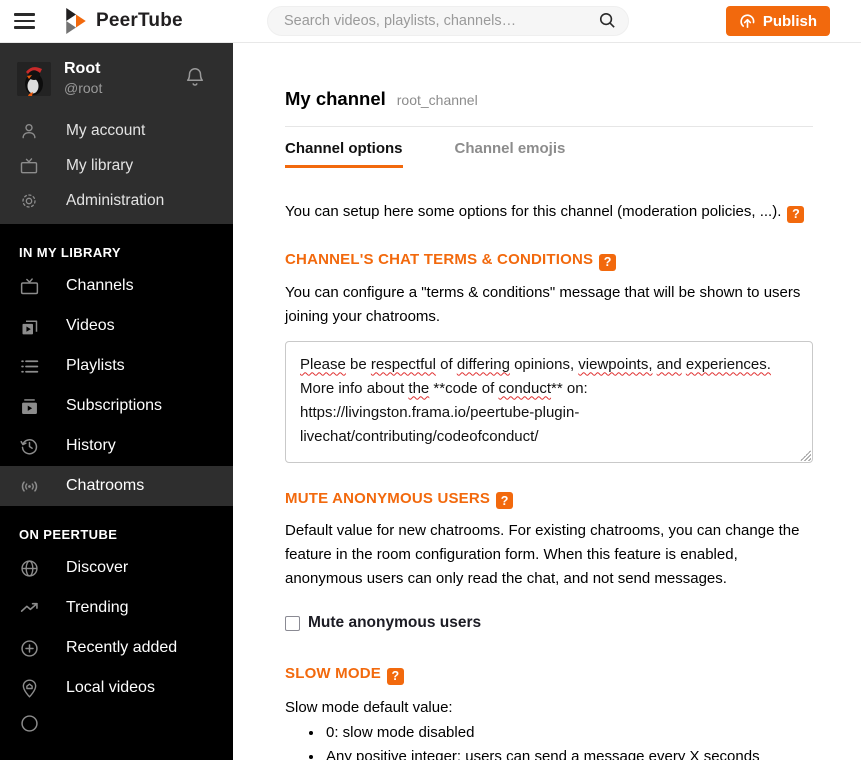 This screenshot has height=760, width=861. I want to click on hamburger-icon, so click(24, 21).